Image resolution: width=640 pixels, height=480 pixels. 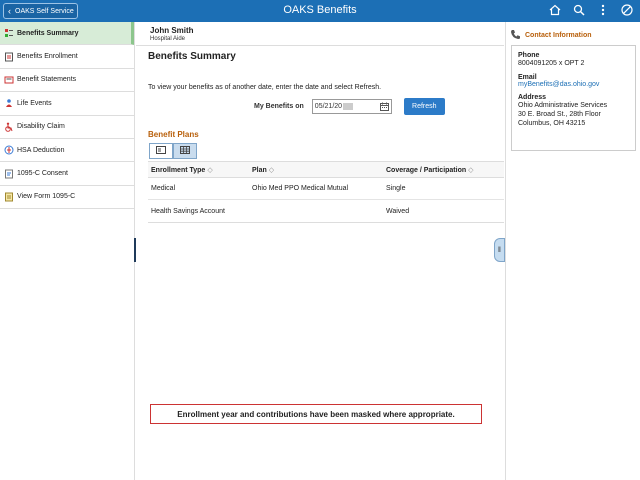 What do you see at coordinates (445, 170) in the screenshot?
I see `column-header-coverage: Coverage / Participation ◇` at bounding box center [445, 170].